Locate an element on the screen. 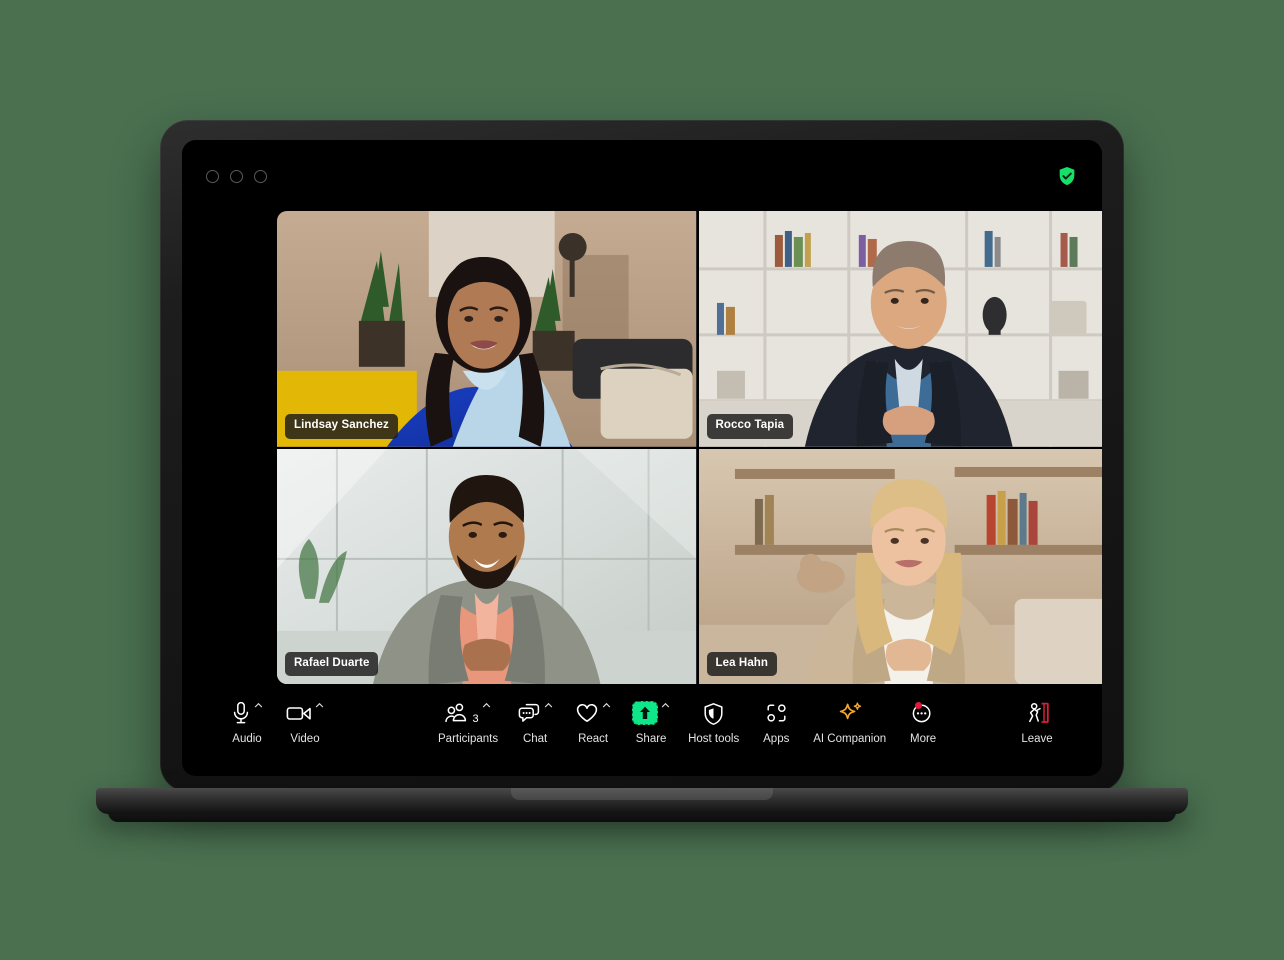 This screenshot has width=1284, height=960. microphone-icon is located at coordinates (241, 712).